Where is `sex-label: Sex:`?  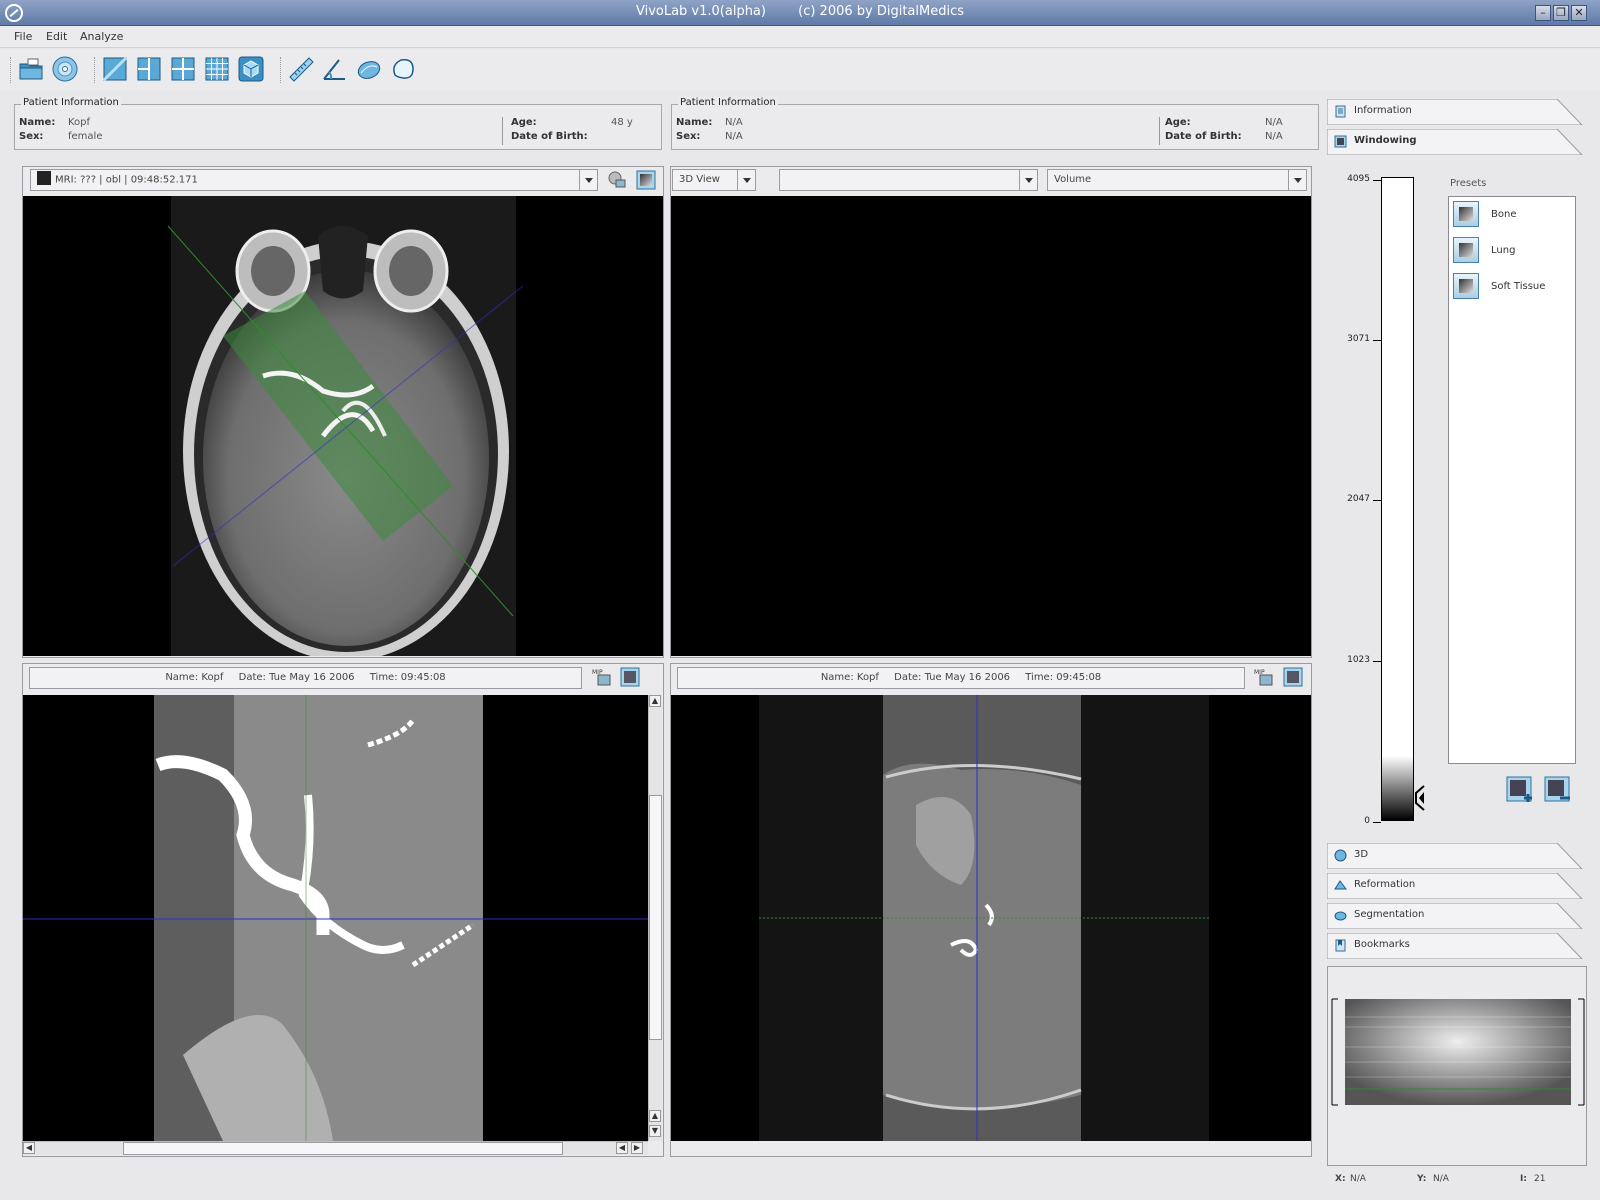
sex-label: Sex: is located at coordinates (31, 136).